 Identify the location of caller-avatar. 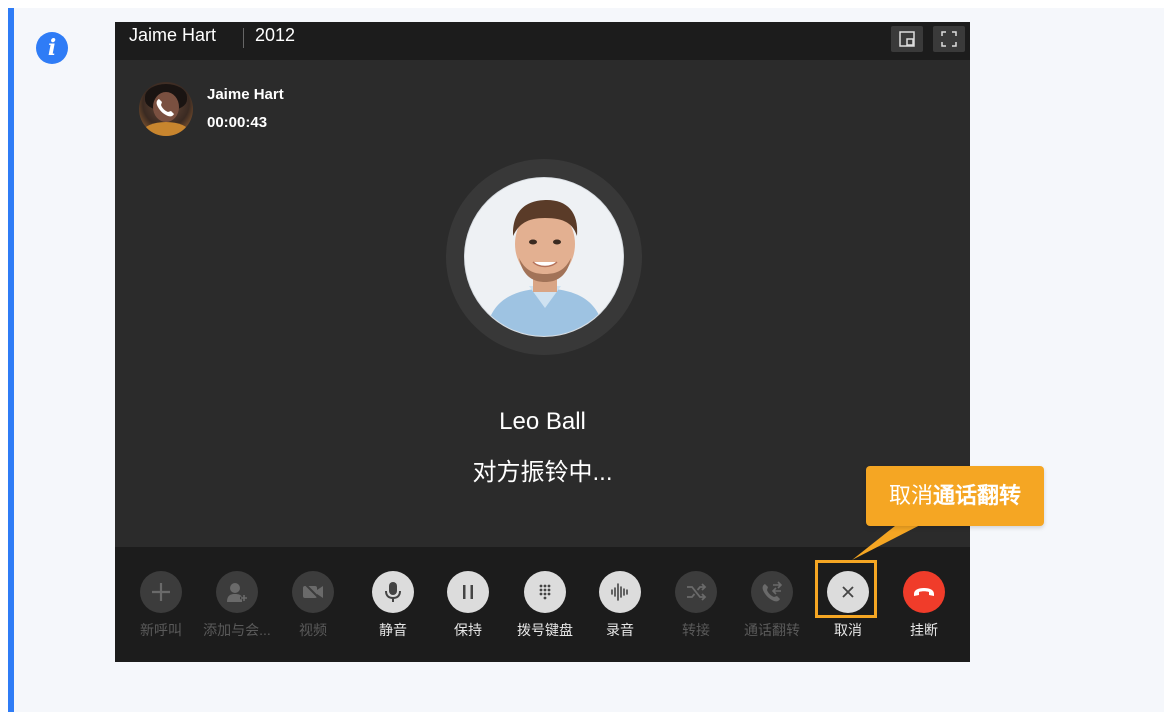
(166, 109).